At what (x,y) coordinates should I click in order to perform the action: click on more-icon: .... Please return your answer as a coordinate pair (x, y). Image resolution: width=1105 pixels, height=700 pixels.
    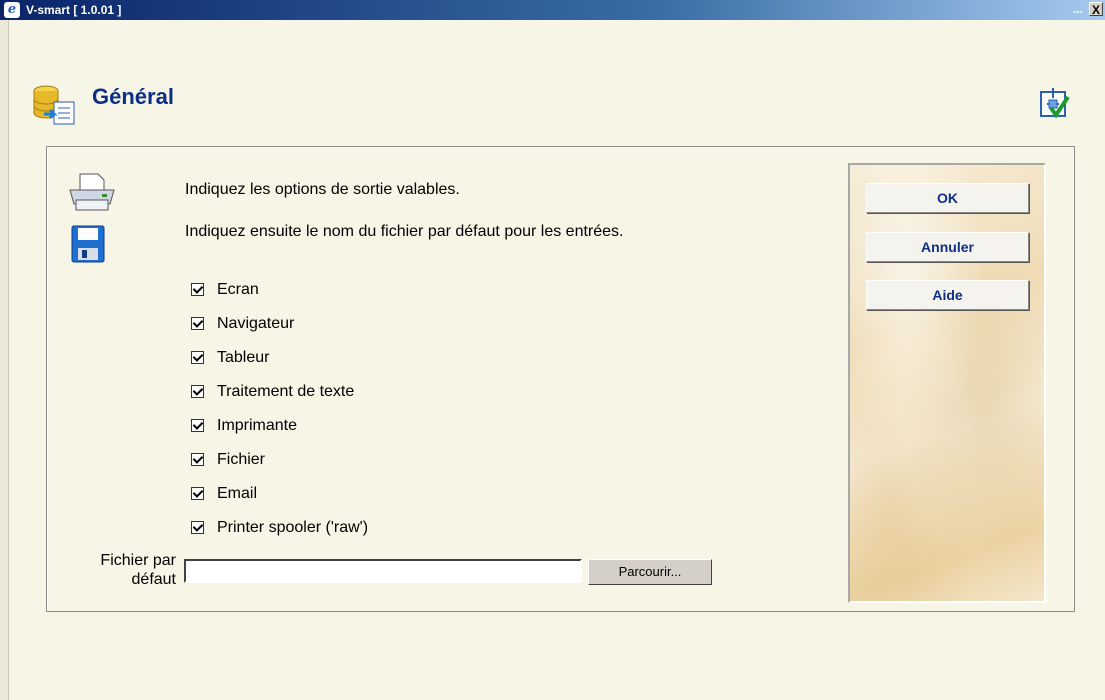
    Looking at the image, I should click on (1078, 9).